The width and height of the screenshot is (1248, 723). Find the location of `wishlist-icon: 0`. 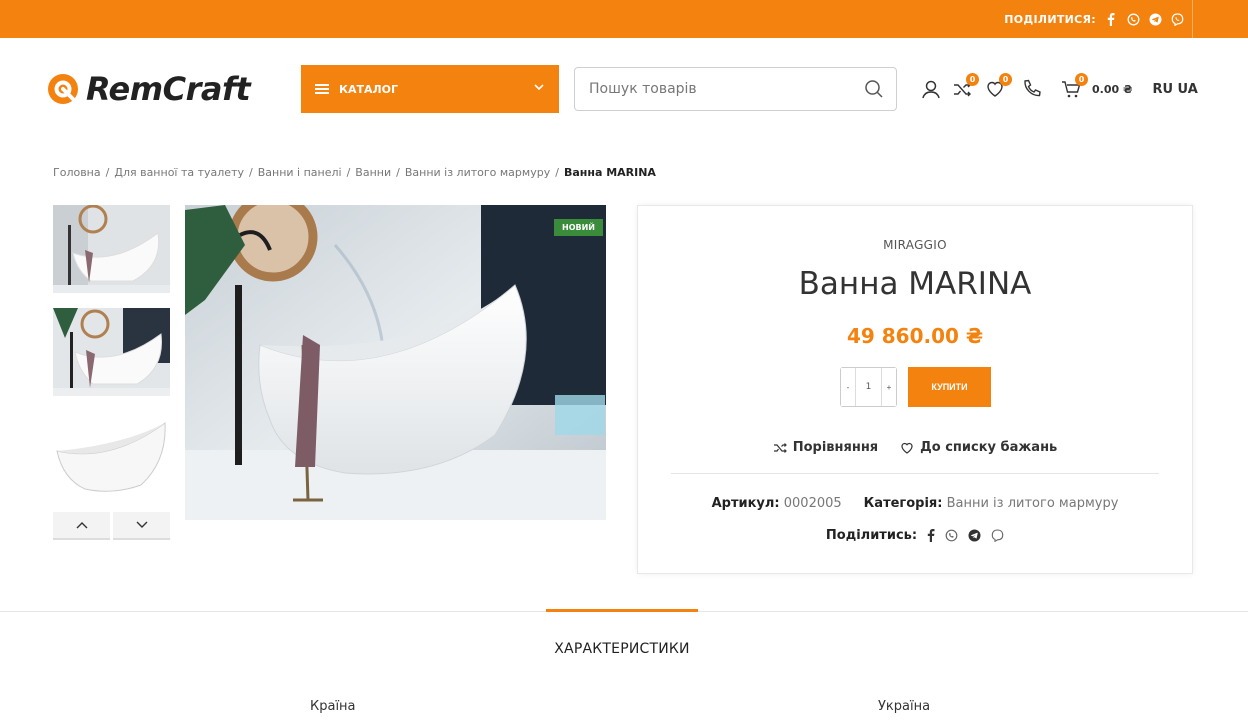

wishlist-icon: 0 is located at coordinates (998, 86).